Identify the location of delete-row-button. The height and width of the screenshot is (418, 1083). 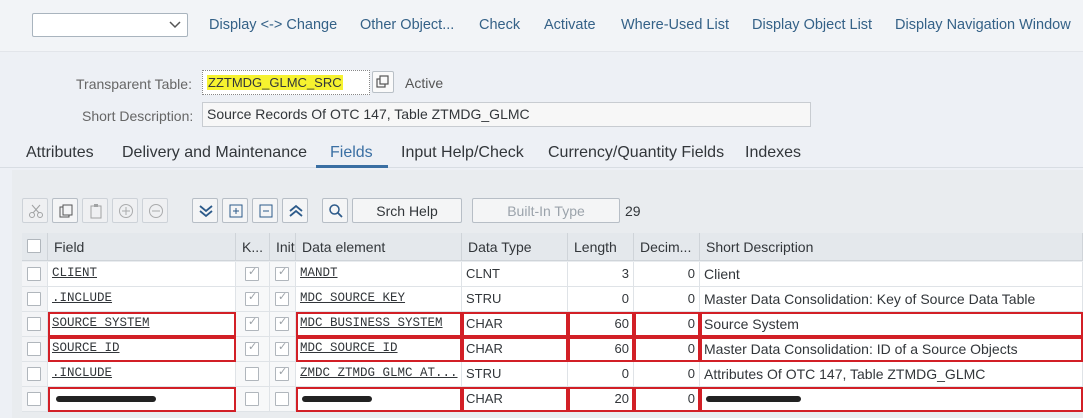
(155, 210).